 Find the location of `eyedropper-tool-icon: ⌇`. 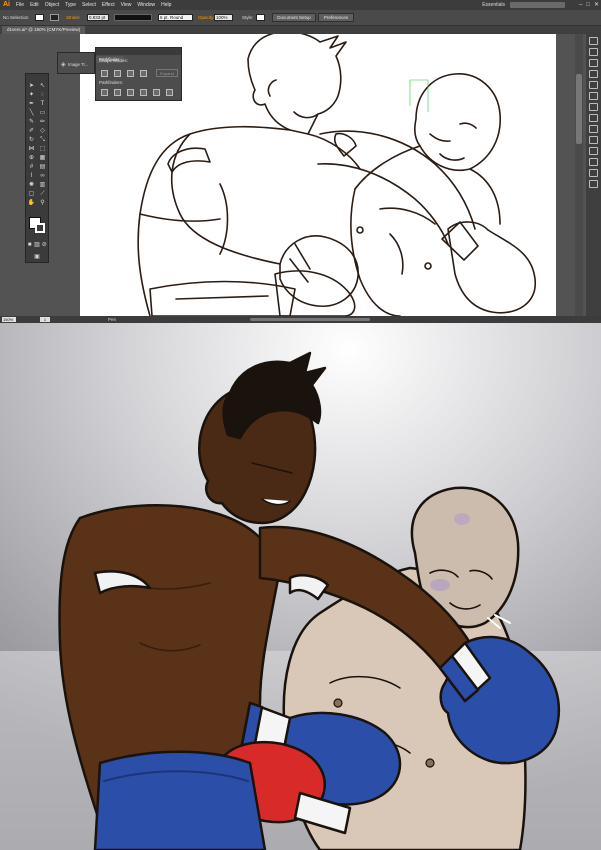

eyedropper-tool-icon: ⌇ is located at coordinates (32, 176).